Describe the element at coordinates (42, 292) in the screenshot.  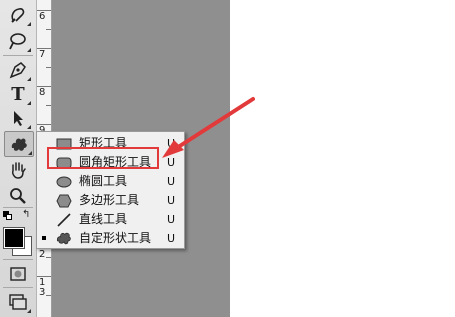
I see `ruler-label: 3` at that location.